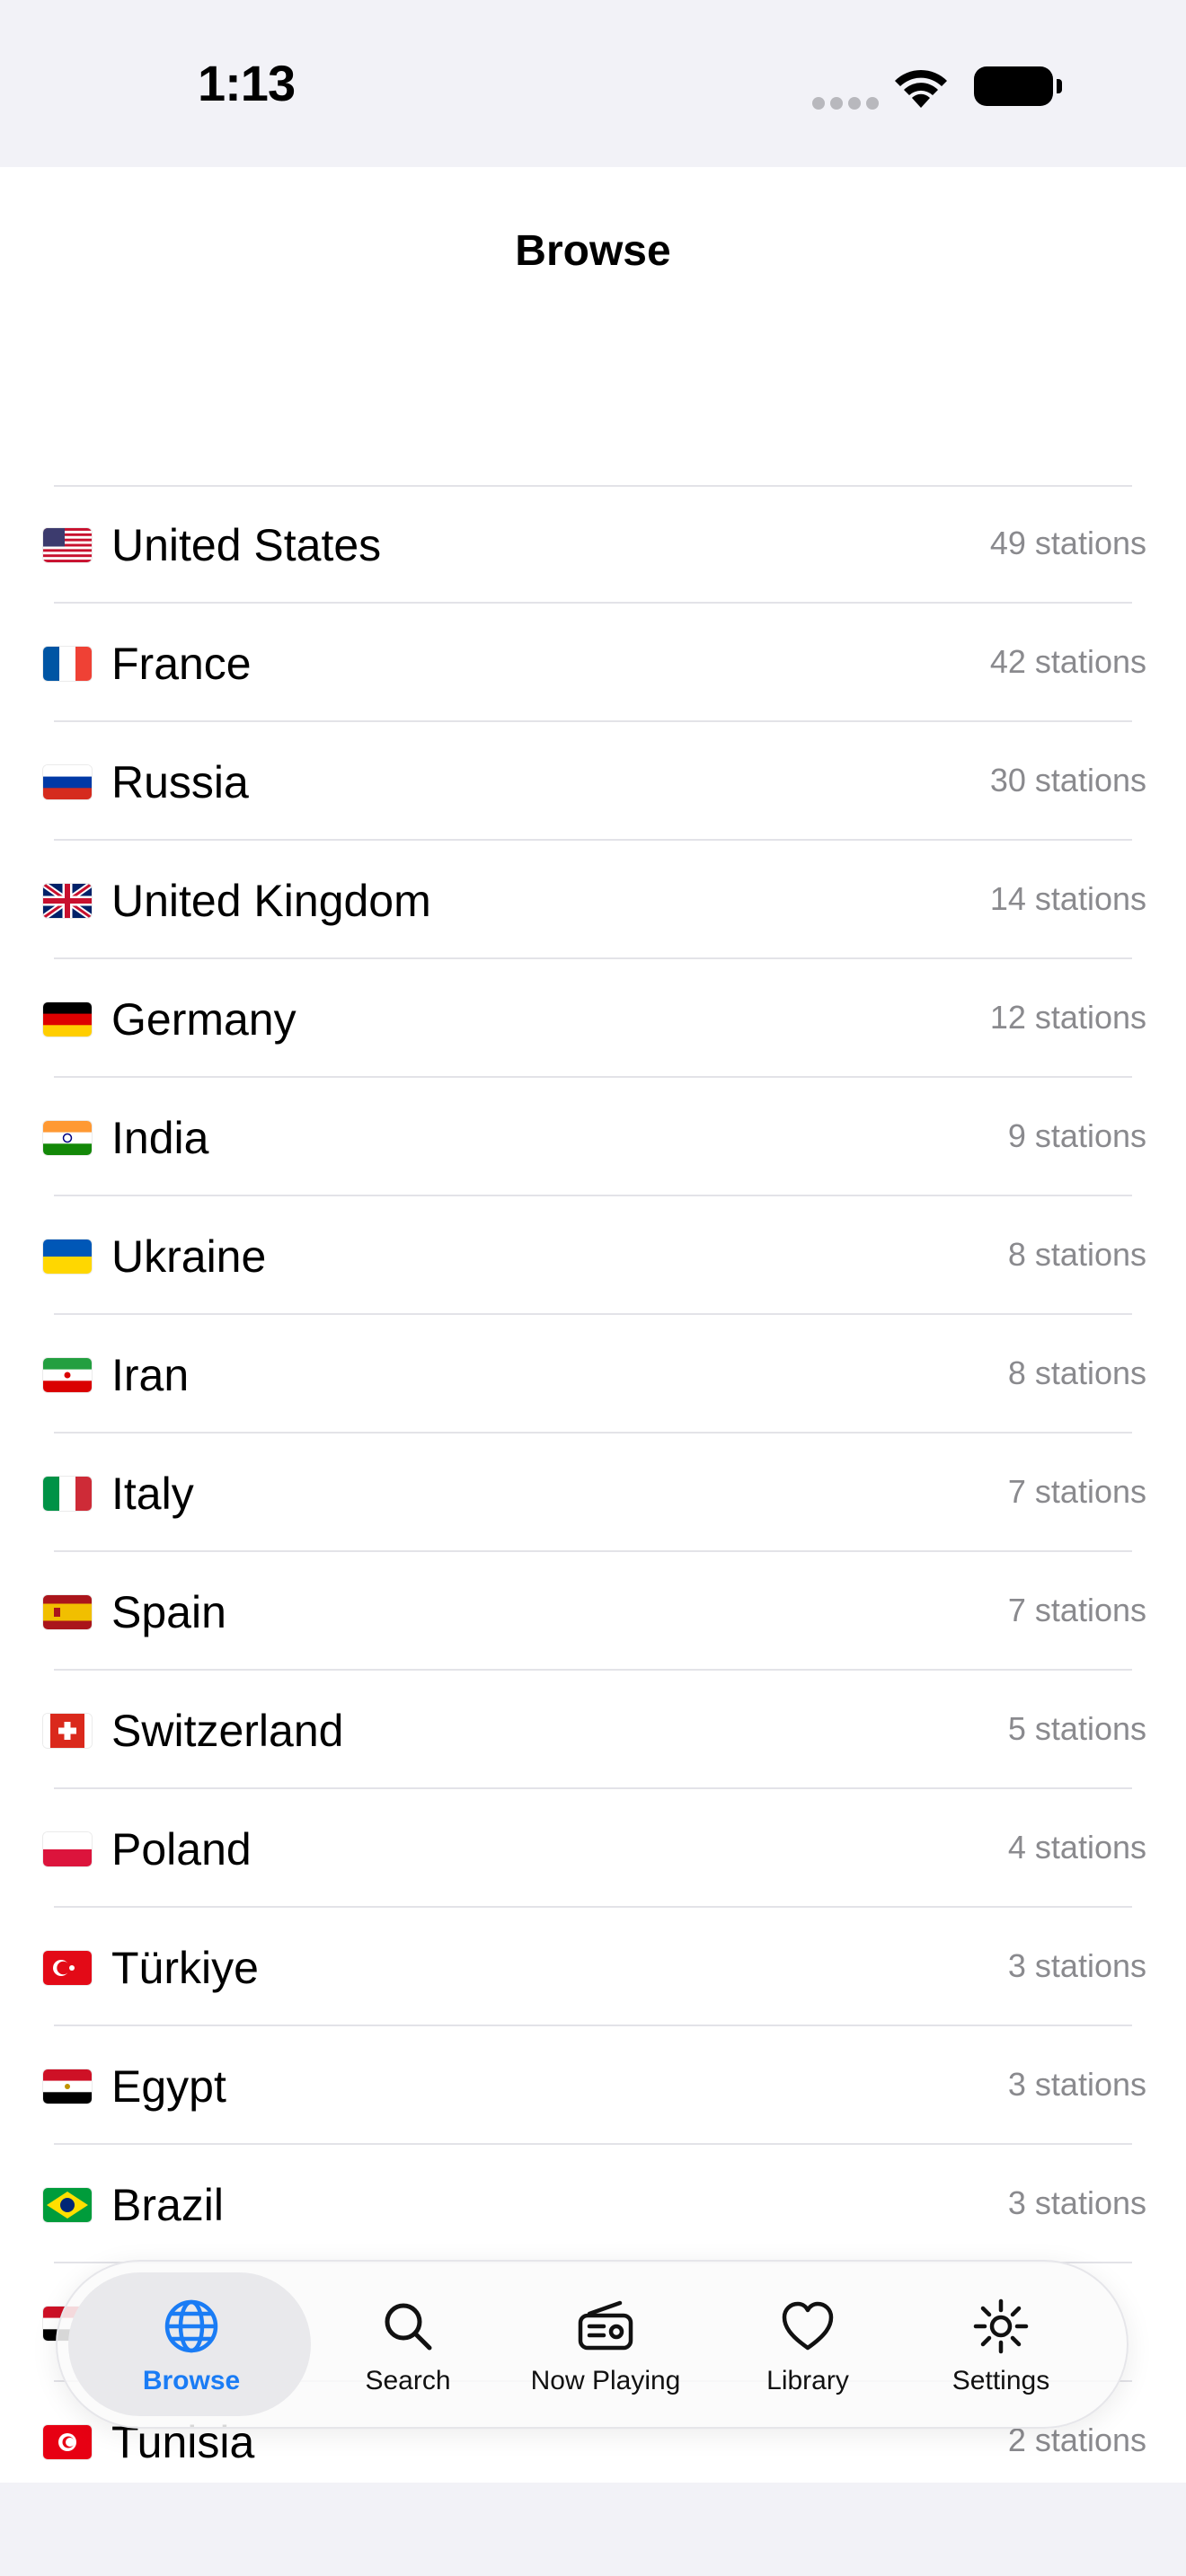  What do you see at coordinates (189, 1256) in the screenshot?
I see `country-name: Ukraine` at bounding box center [189, 1256].